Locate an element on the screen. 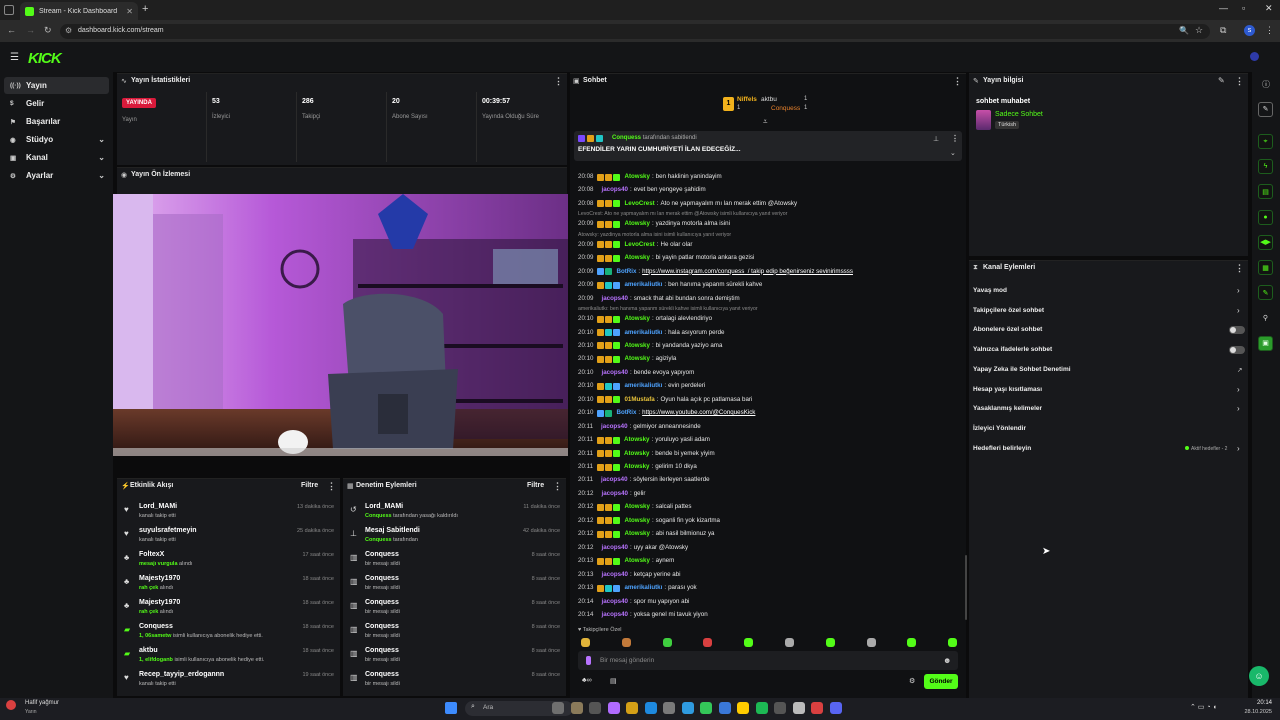 This screenshot has width=1280, height=720. chat-message: 20:12 Atowsky: salcali pattes is located at coordinates (634, 507).